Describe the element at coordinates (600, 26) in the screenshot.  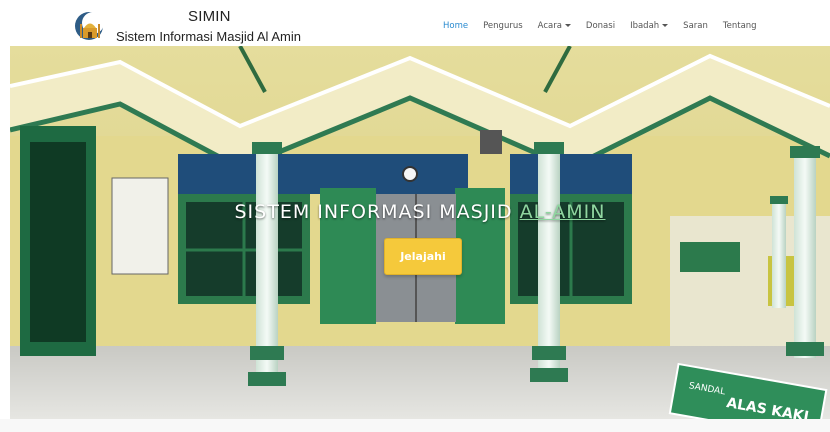
I see `nav-donasi: Donasi` at that location.